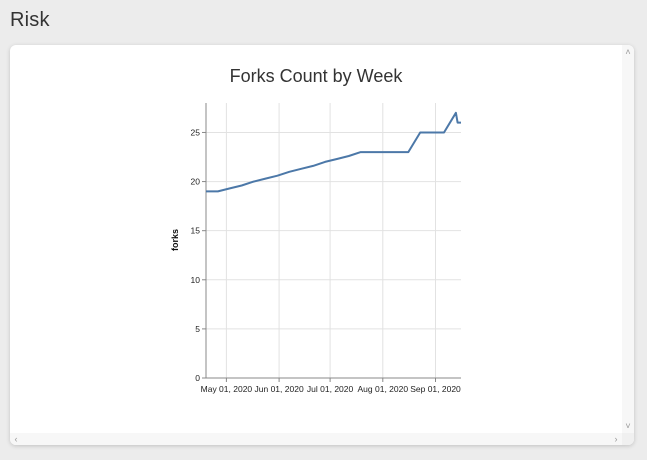  What do you see at coordinates (196, 182) in the screenshot?
I see `y-tick-label: 20` at bounding box center [196, 182].